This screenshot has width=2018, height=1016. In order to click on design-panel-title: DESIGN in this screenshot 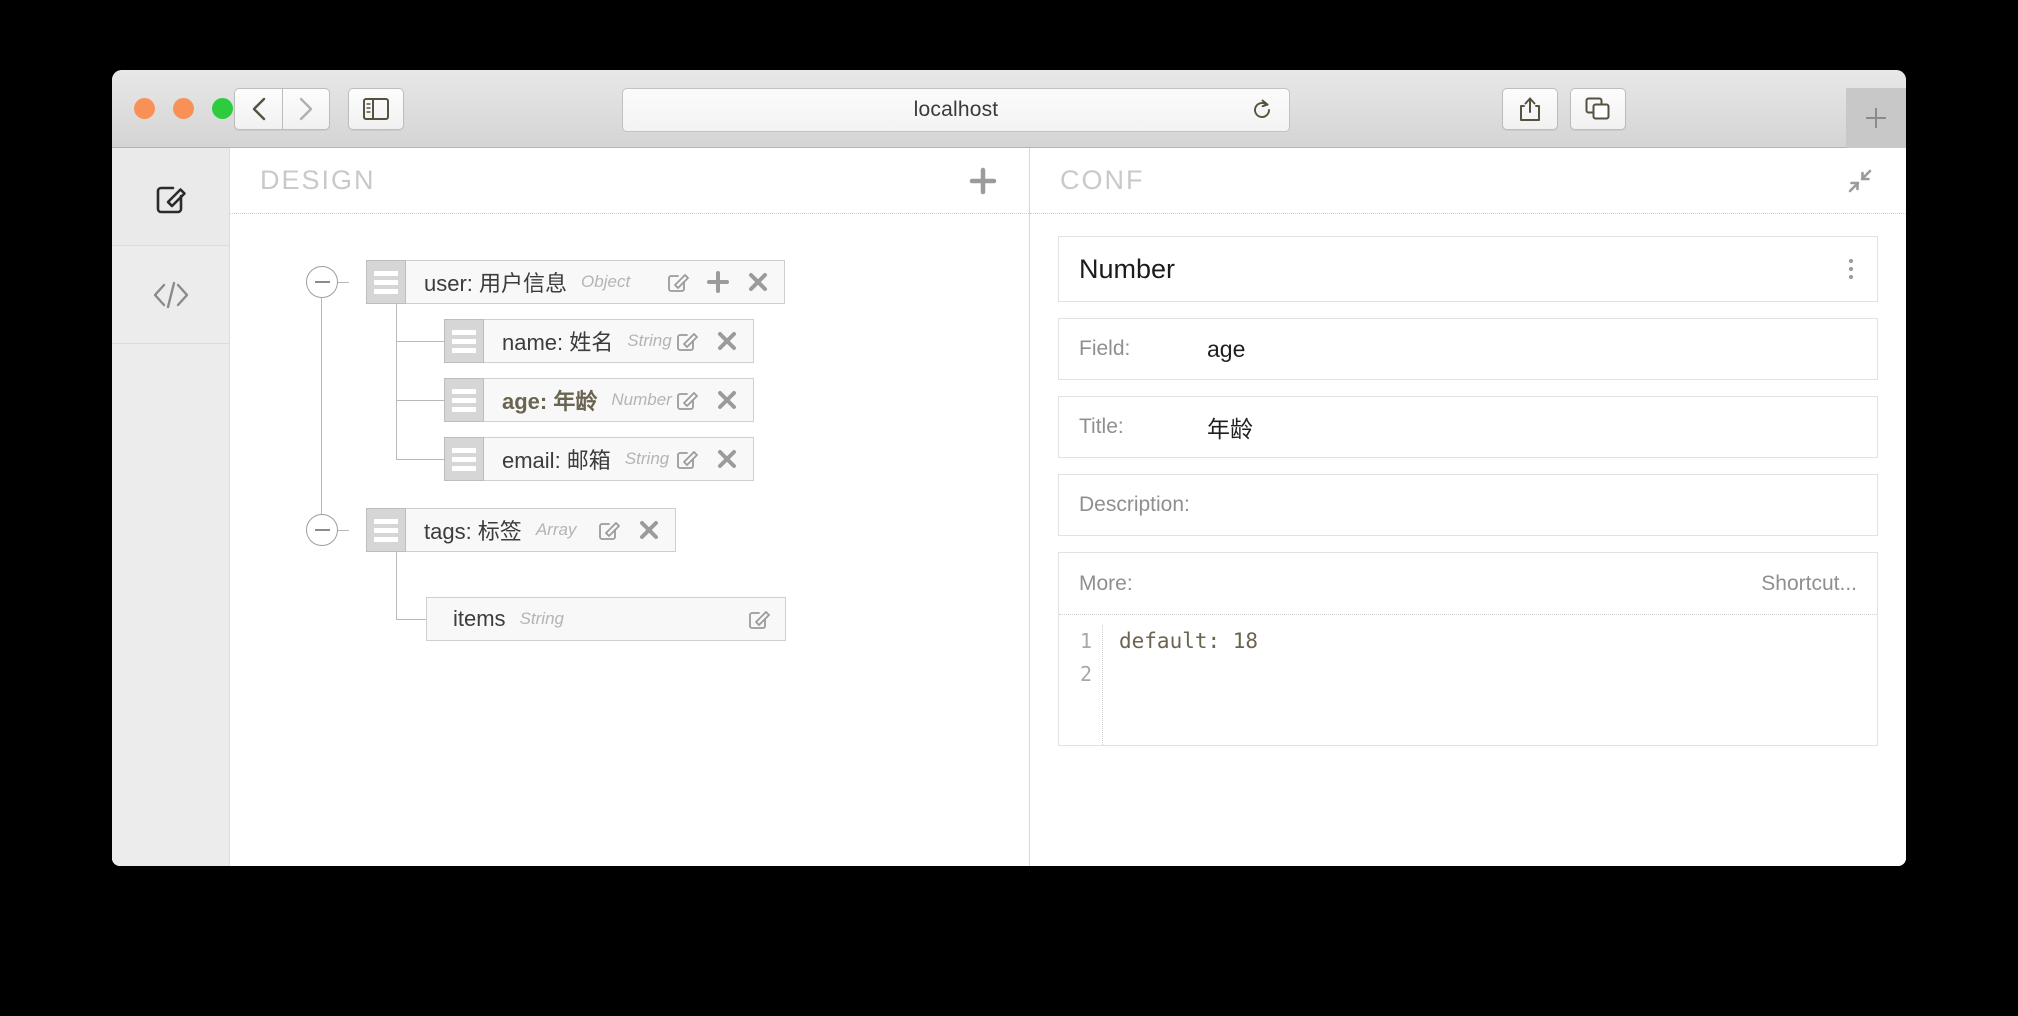, I will do `click(318, 180)`.